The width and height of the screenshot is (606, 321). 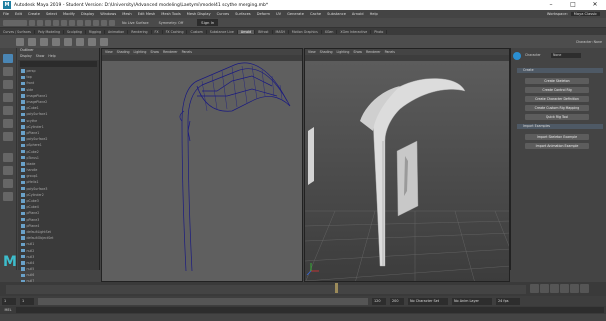 I want to click on mel-label: MEL, so click(x=8, y=310).